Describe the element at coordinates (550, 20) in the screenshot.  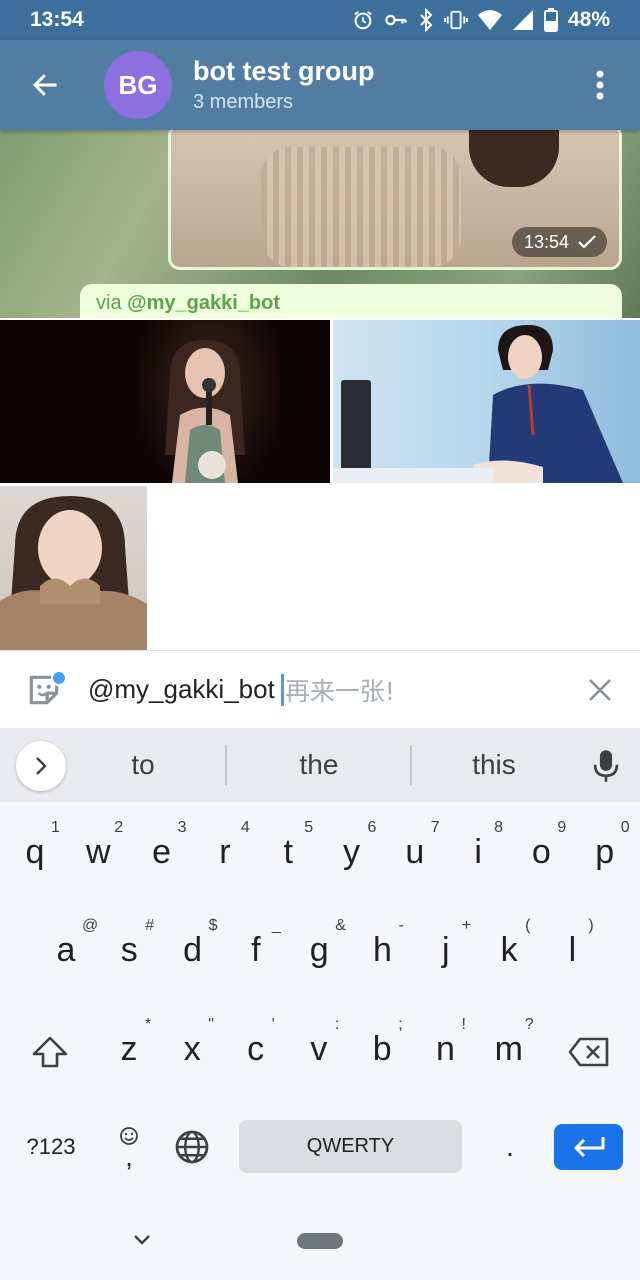
I see `battery-icon` at that location.